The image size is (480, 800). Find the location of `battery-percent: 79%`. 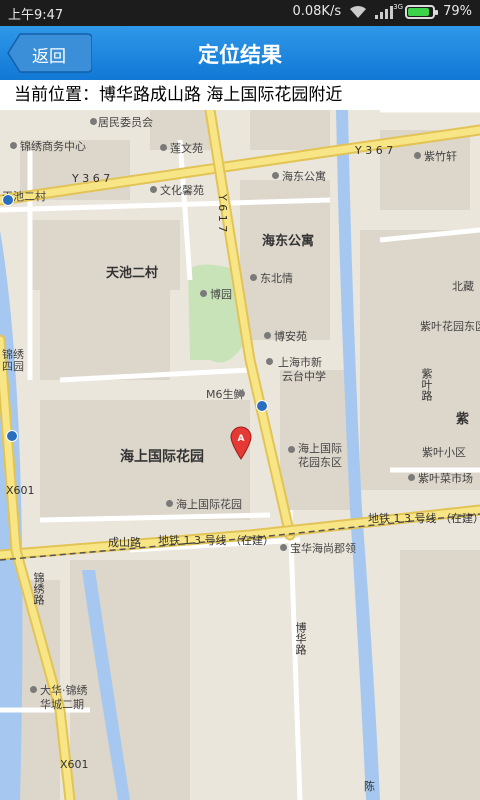

battery-percent: 79% is located at coordinates (457, 11).